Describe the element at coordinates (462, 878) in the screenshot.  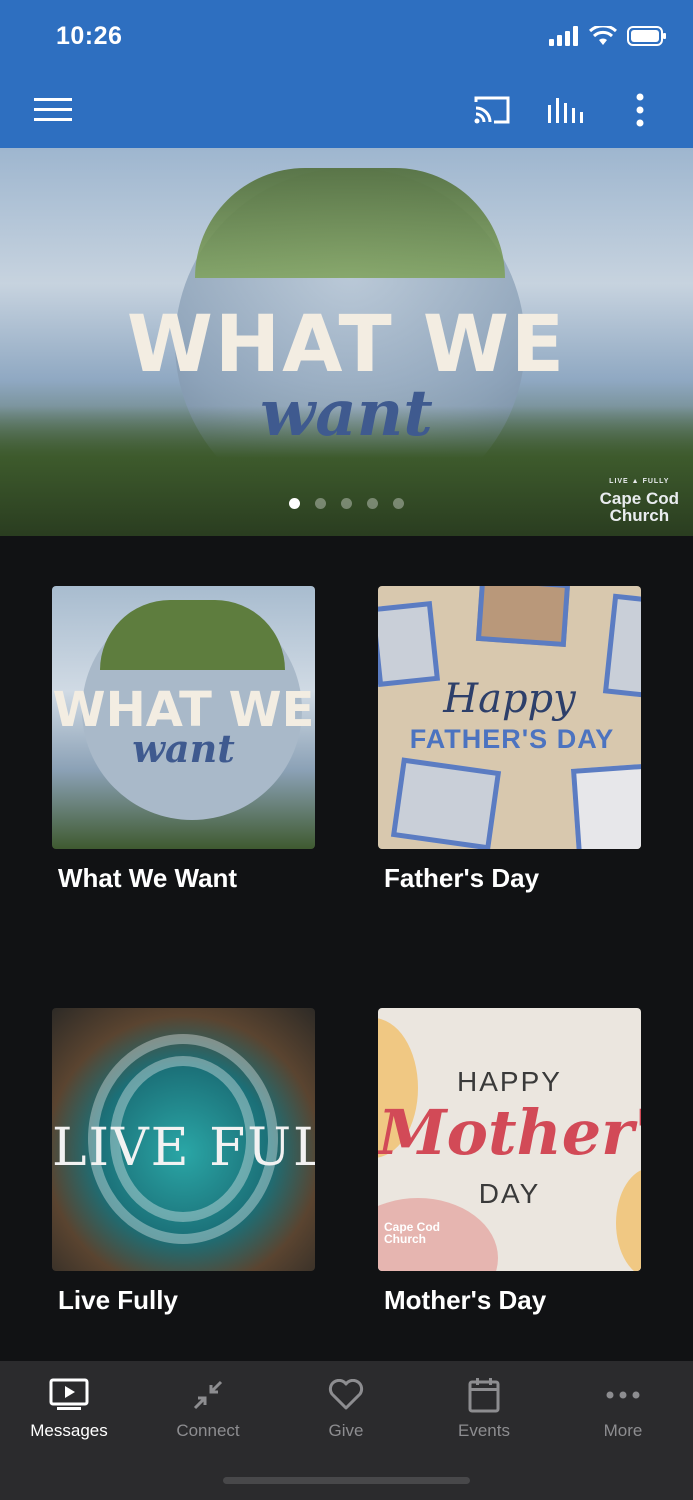
I see `series-title: Father's Day` at that location.